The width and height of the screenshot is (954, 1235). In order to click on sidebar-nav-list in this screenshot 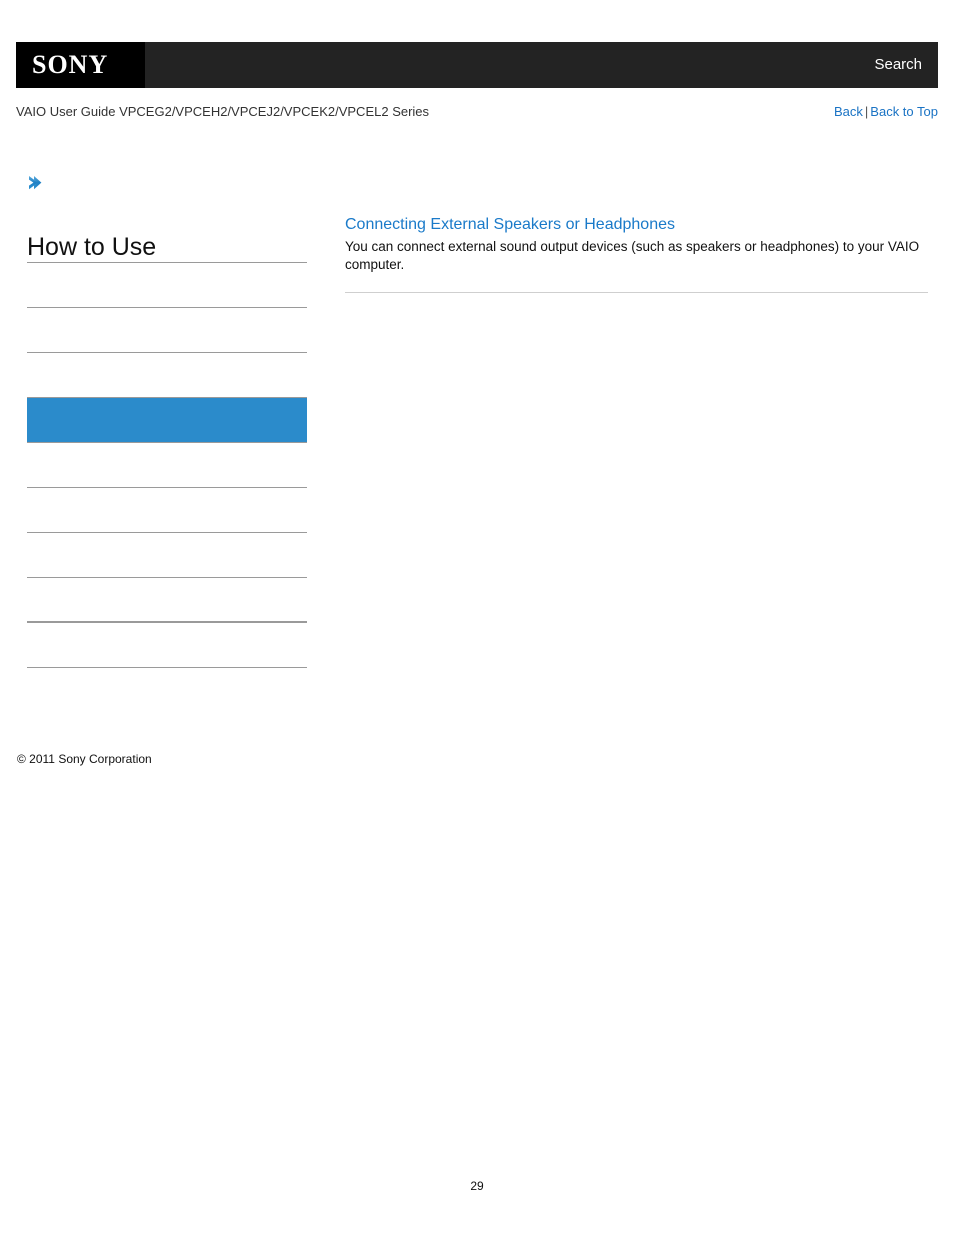, I will do `click(167, 465)`.